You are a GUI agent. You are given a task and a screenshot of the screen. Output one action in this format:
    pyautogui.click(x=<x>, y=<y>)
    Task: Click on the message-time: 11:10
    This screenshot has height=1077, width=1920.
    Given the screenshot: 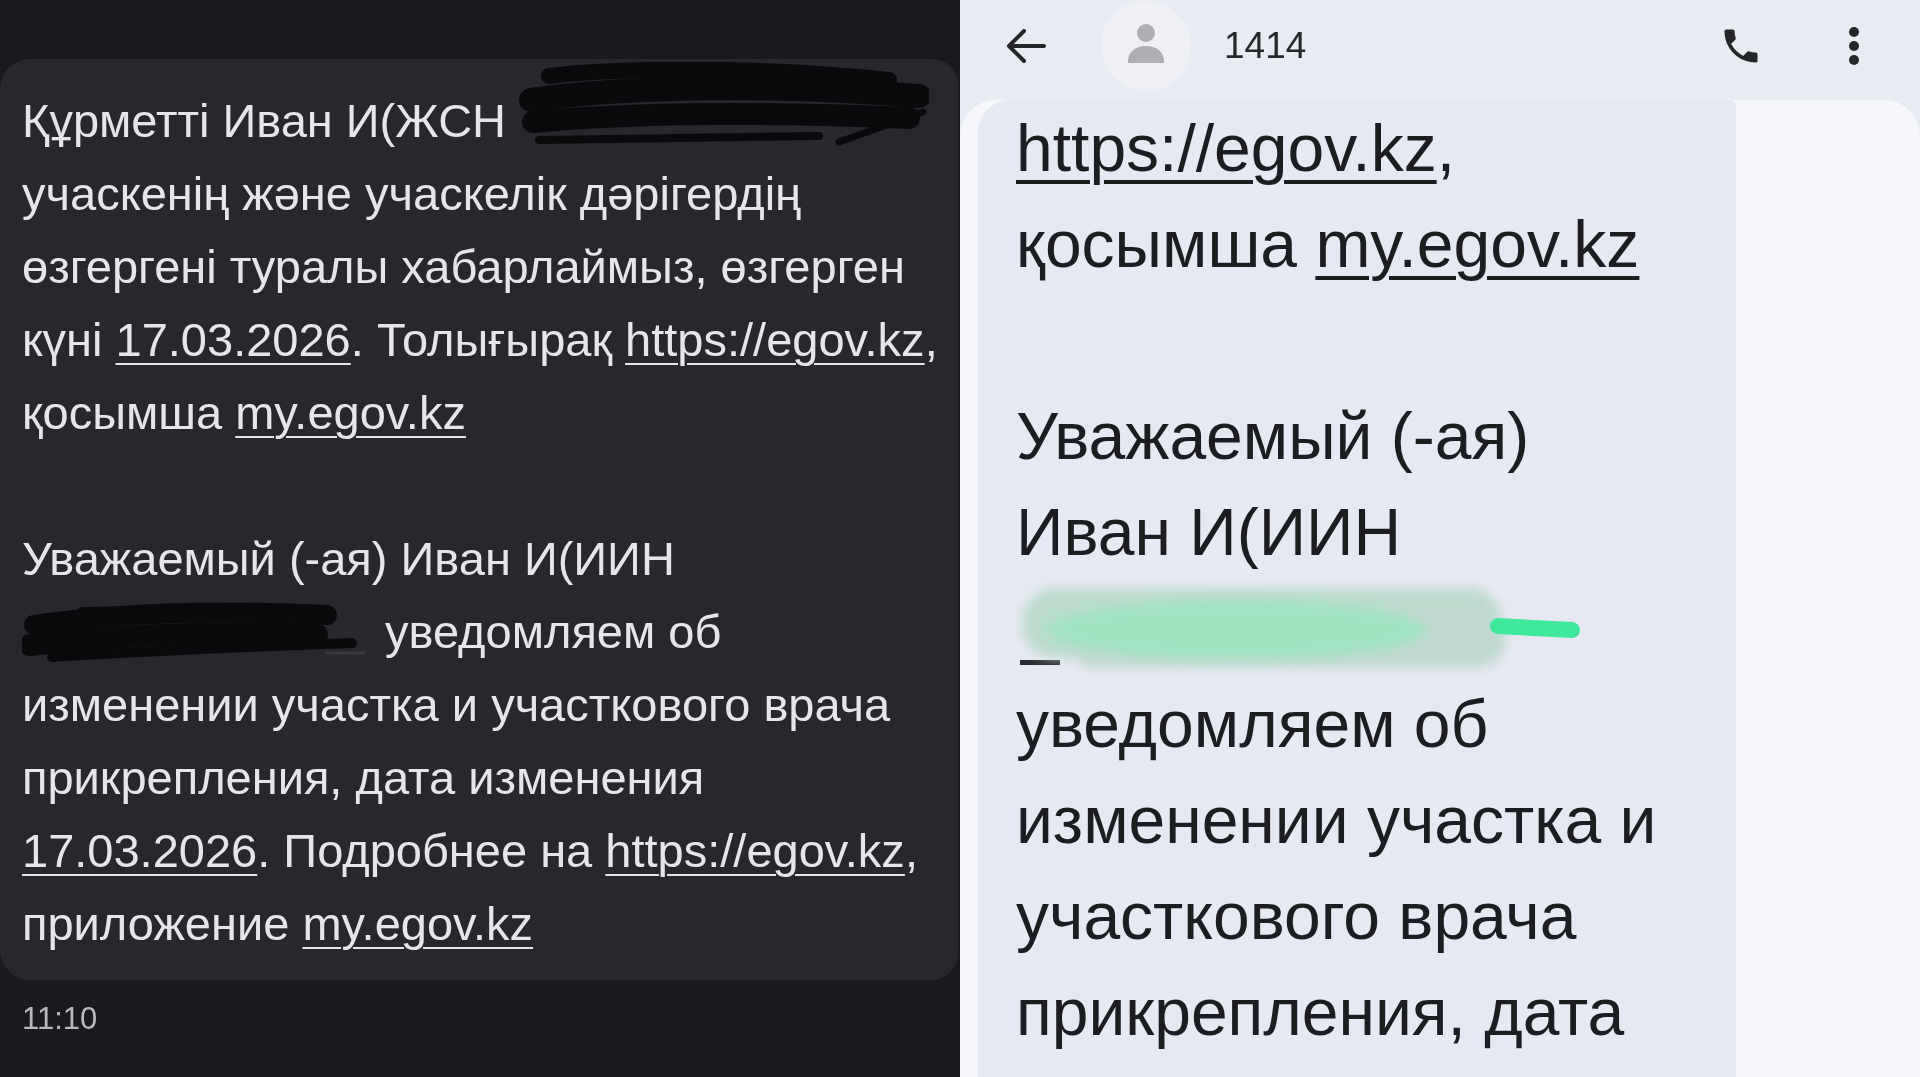 What is the action you would take?
    pyautogui.click(x=60, y=1019)
    